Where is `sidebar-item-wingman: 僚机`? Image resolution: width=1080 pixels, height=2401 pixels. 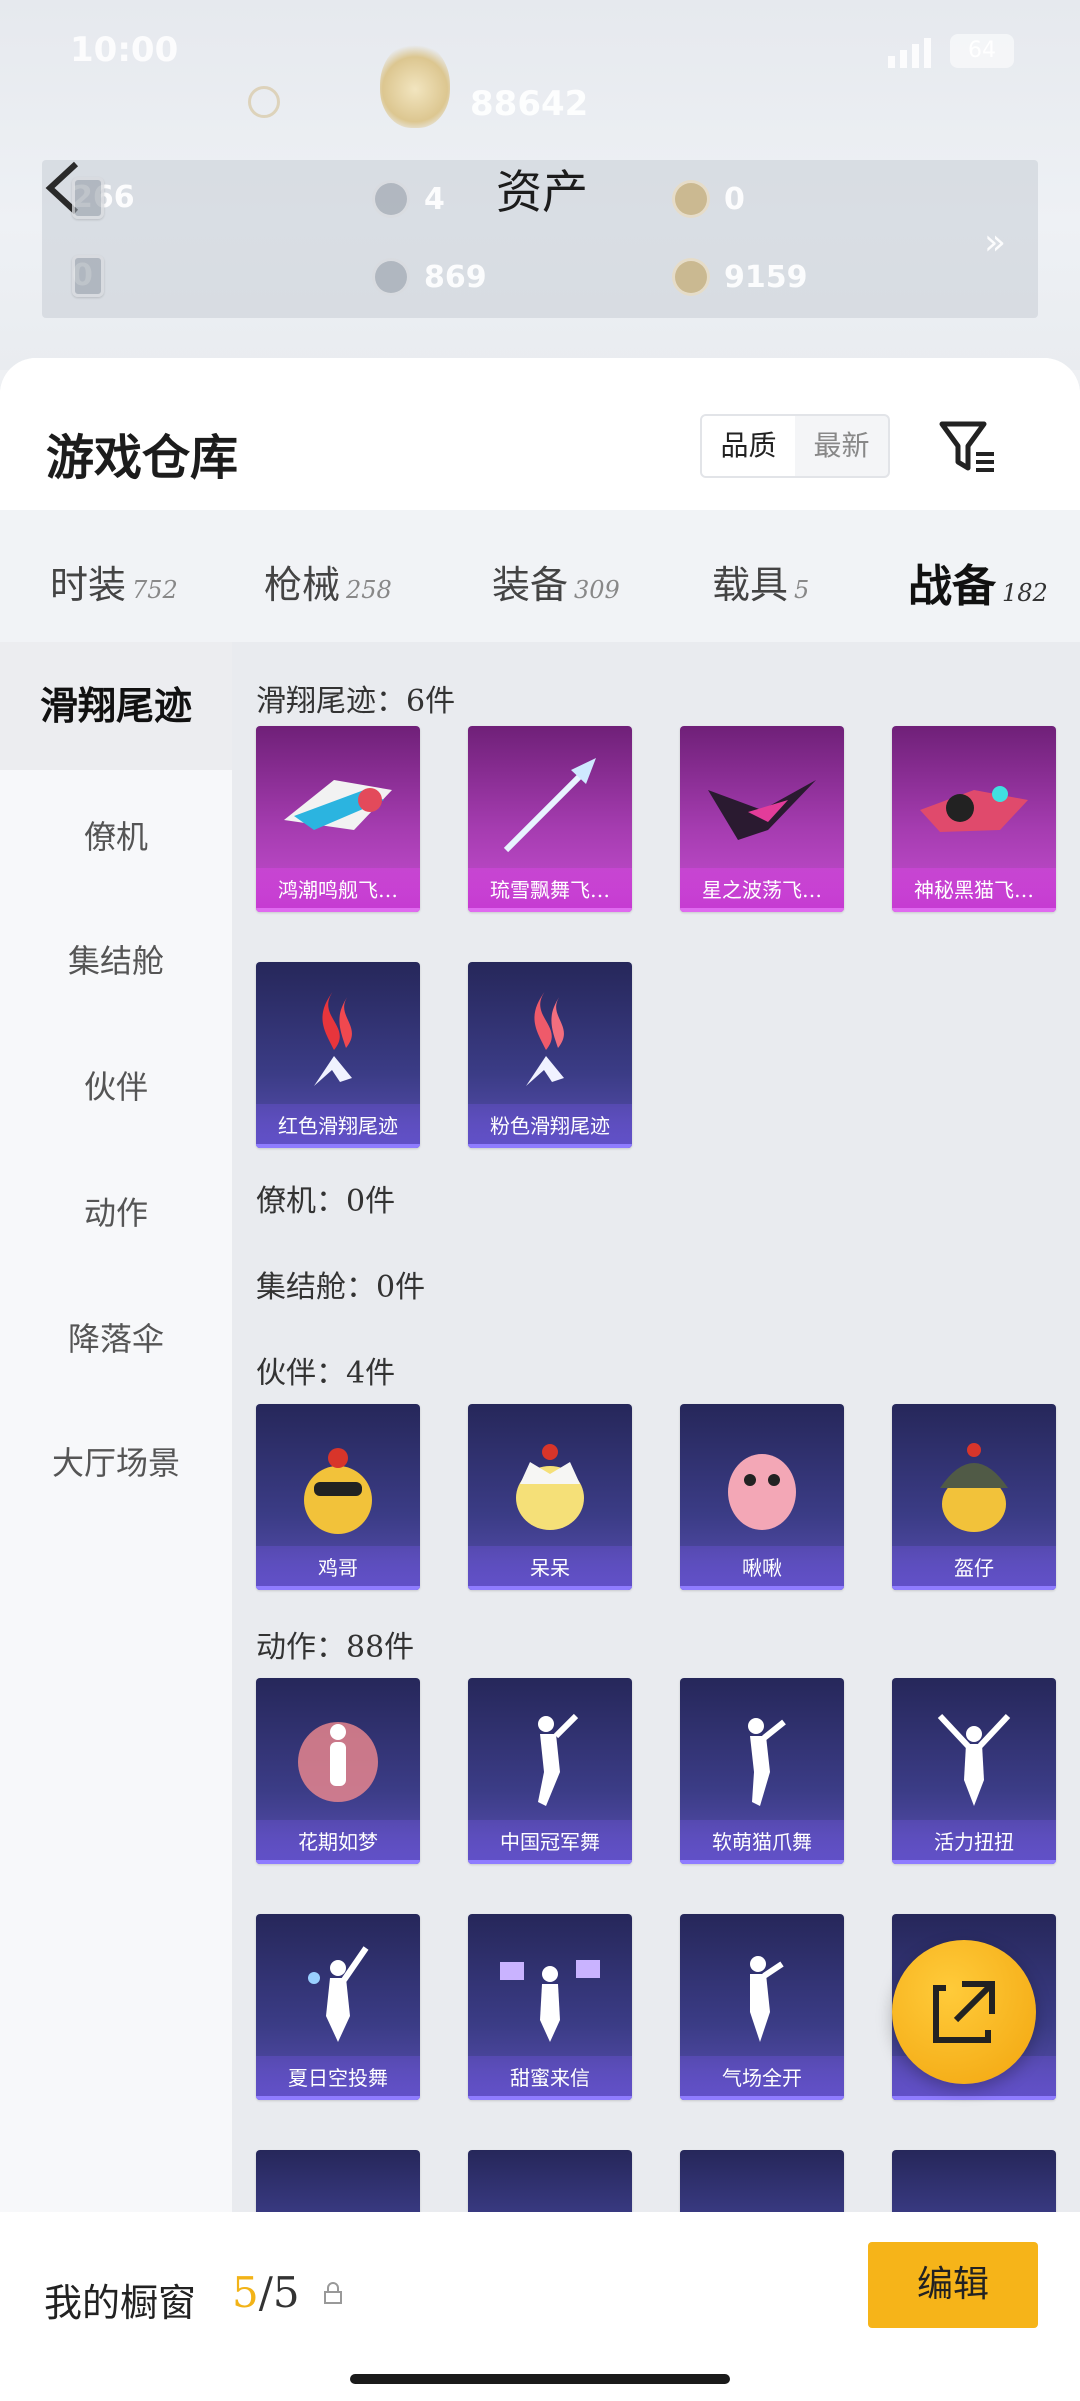
sidebar-item-wingman: 僚机 is located at coordinates (116, 835).